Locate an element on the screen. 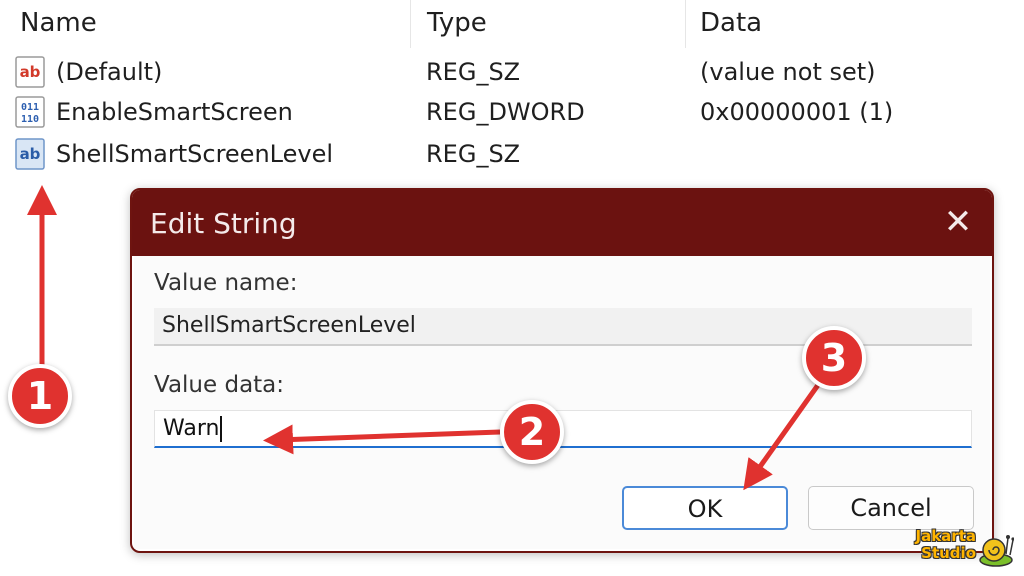 Image resolution: width=1024 pixels, height=576 pixels. registry-row-shellsmartscreenlevel: ab ShellSmartScreenLevel REG_SZ is located at coordinates (512, 154).